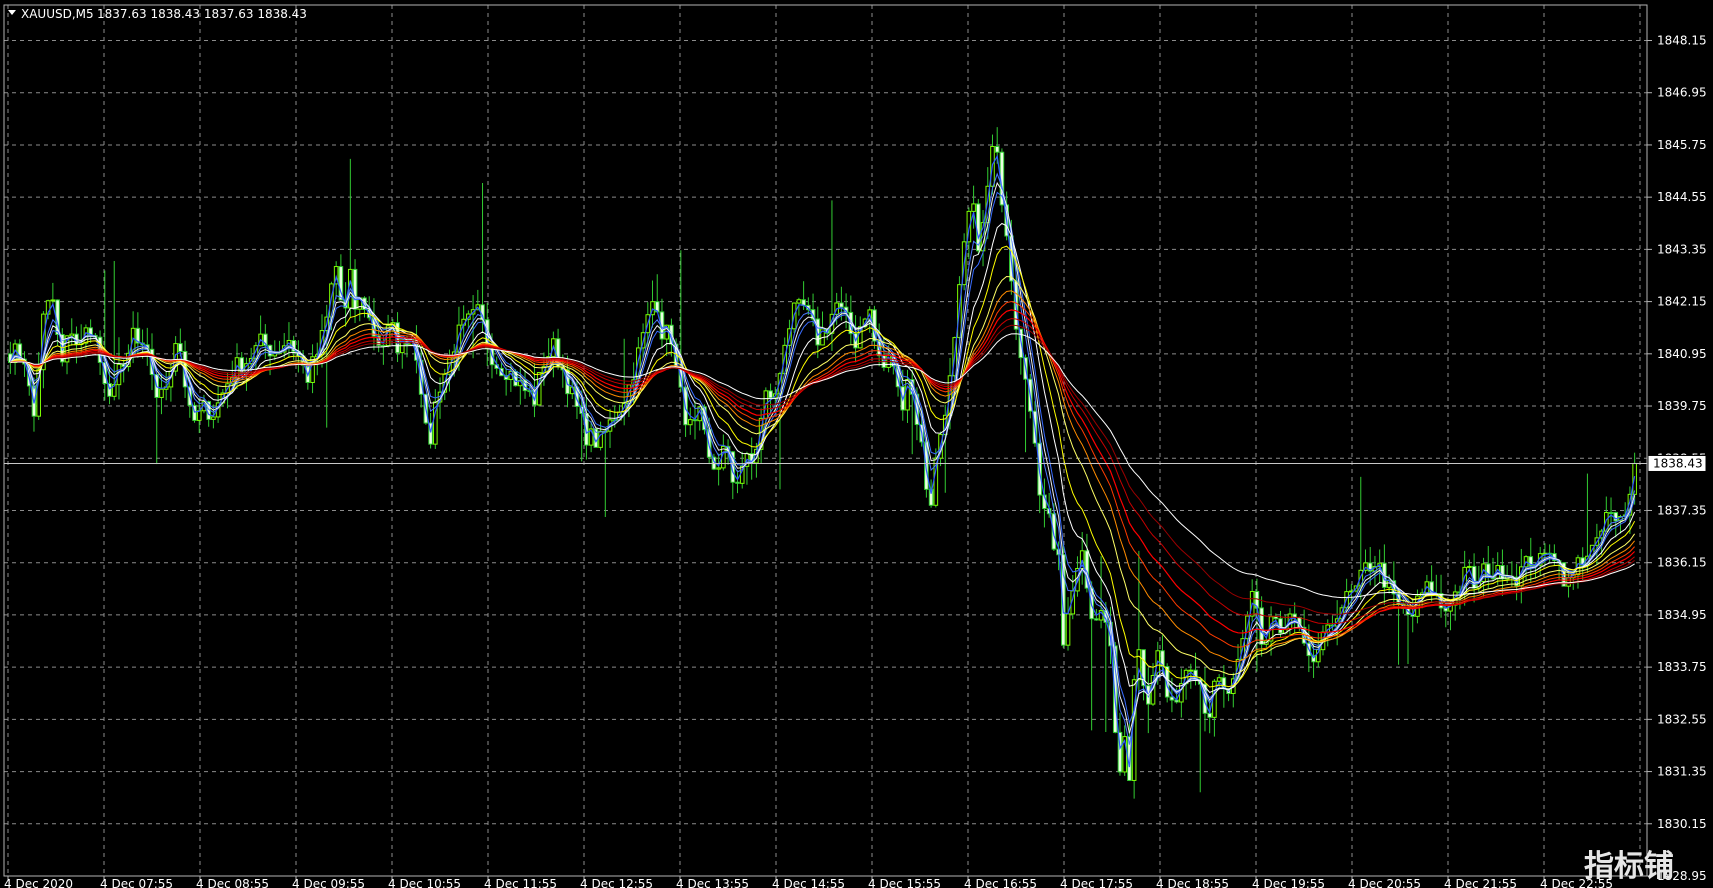 Image resolution: width=1713 pixels, height=888 pixels. Describe the element at coordinates (1480, 882) in the screenshot. I see `time-tick-label: 4 Dec 21:55` at that location.